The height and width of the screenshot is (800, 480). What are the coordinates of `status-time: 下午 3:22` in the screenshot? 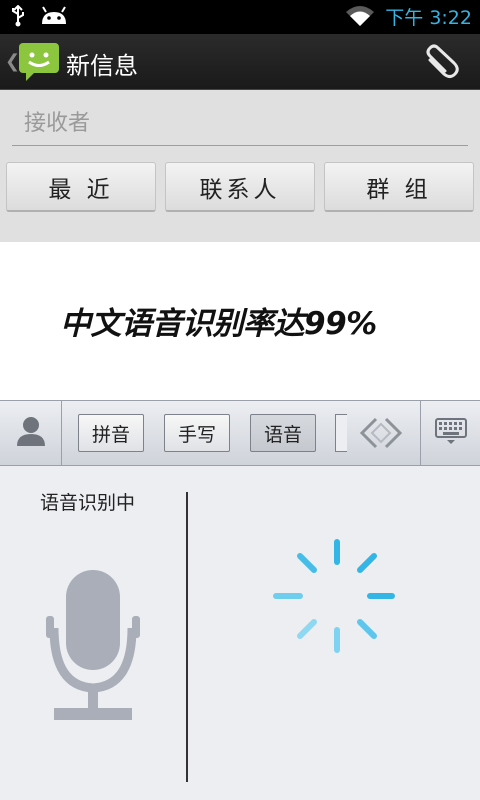 It's located at (428, 18).